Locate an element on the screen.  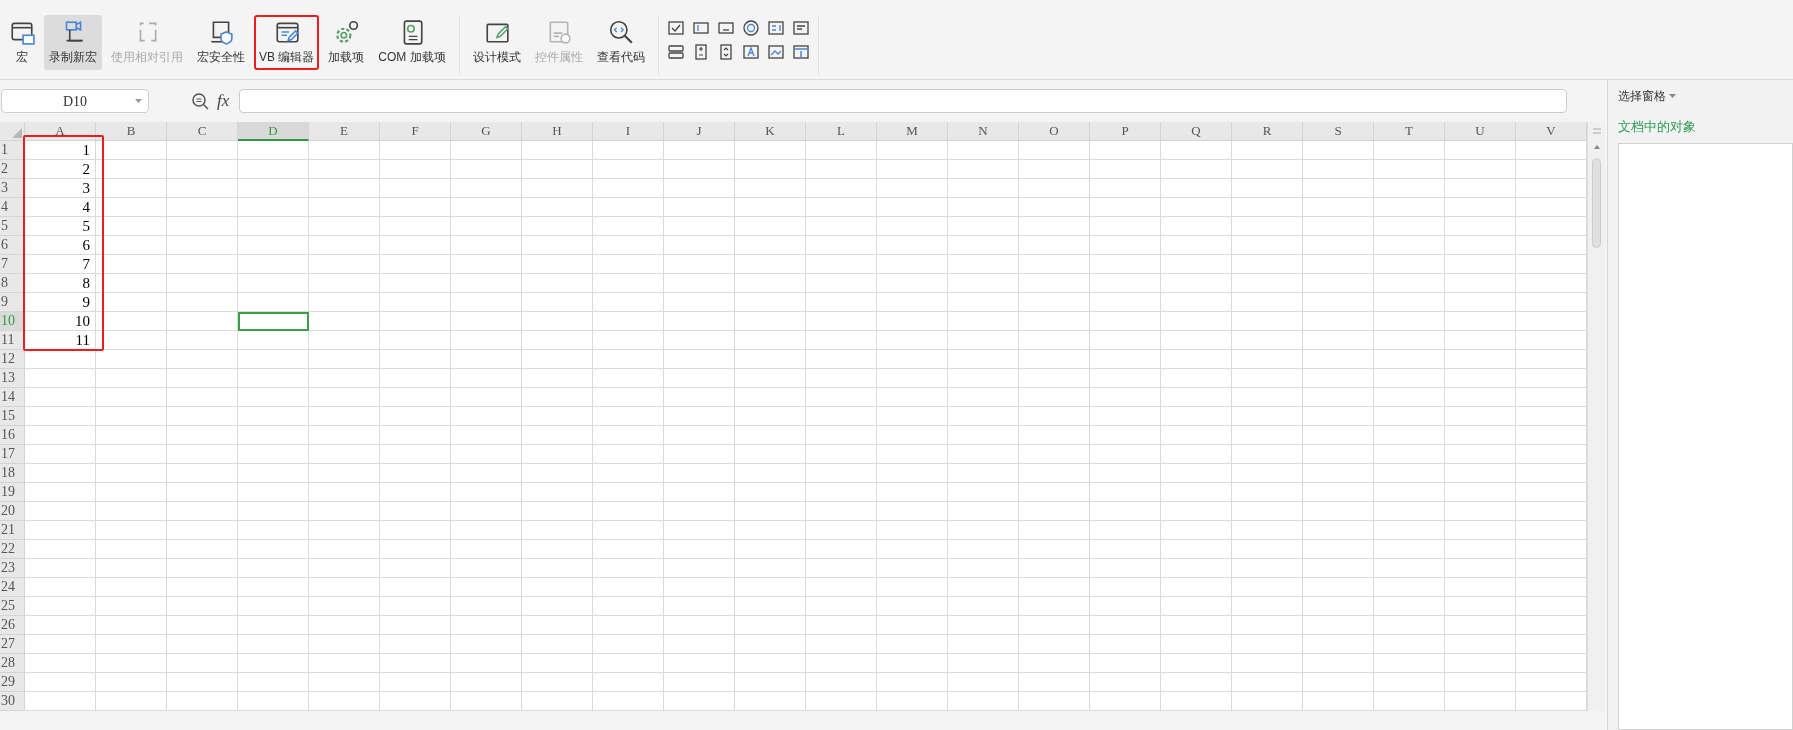
gear-icon is located at coordinates (346, 32).